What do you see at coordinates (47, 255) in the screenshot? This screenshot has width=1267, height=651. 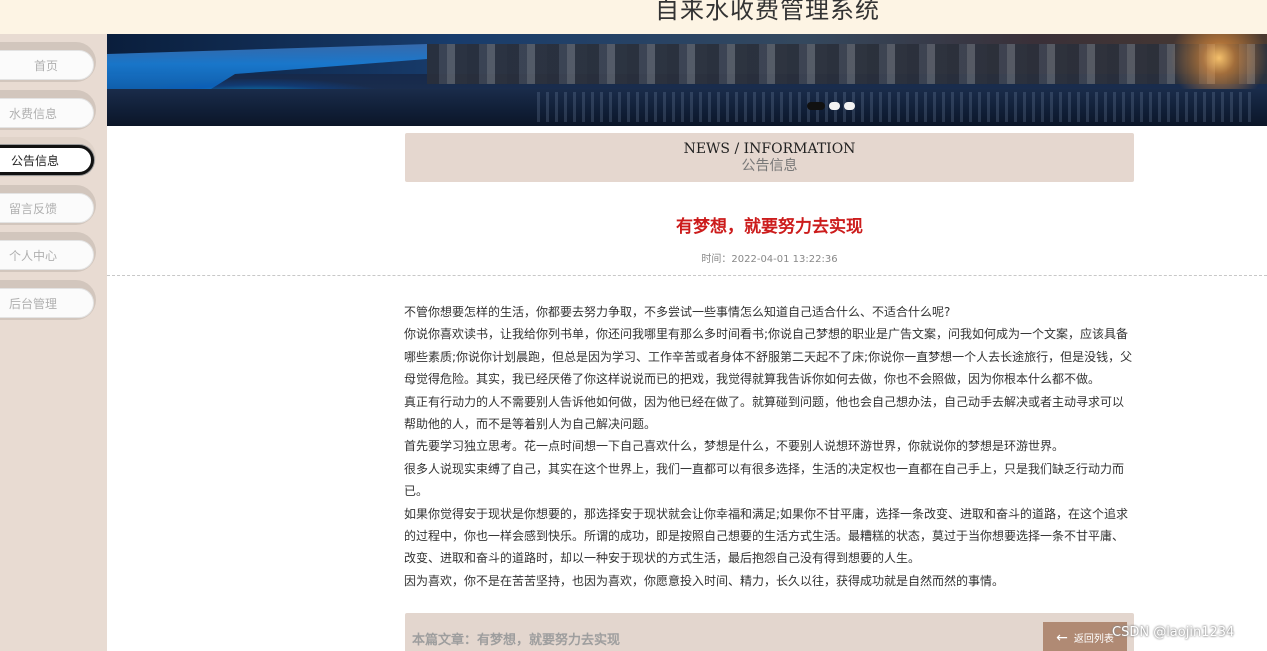 I see `sidebar-item-label: 个人中心` at bounding box center [47, 255].